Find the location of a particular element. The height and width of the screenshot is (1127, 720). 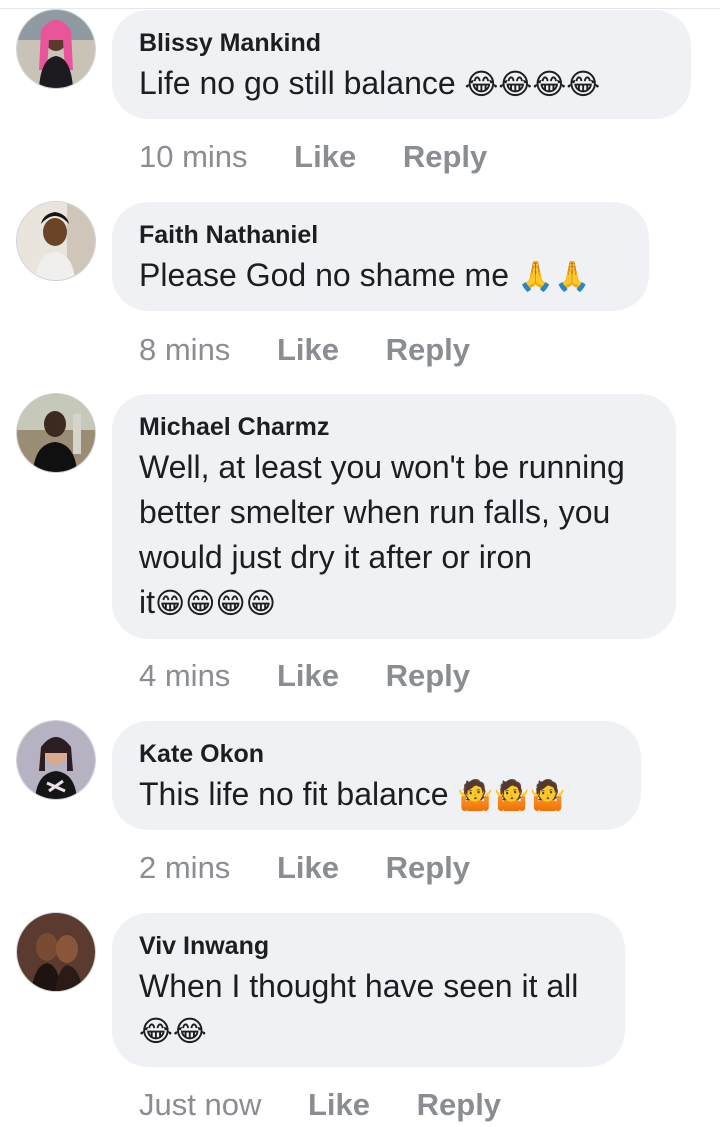

author-name: Michael Charmz is located at coordinates (393, 427).